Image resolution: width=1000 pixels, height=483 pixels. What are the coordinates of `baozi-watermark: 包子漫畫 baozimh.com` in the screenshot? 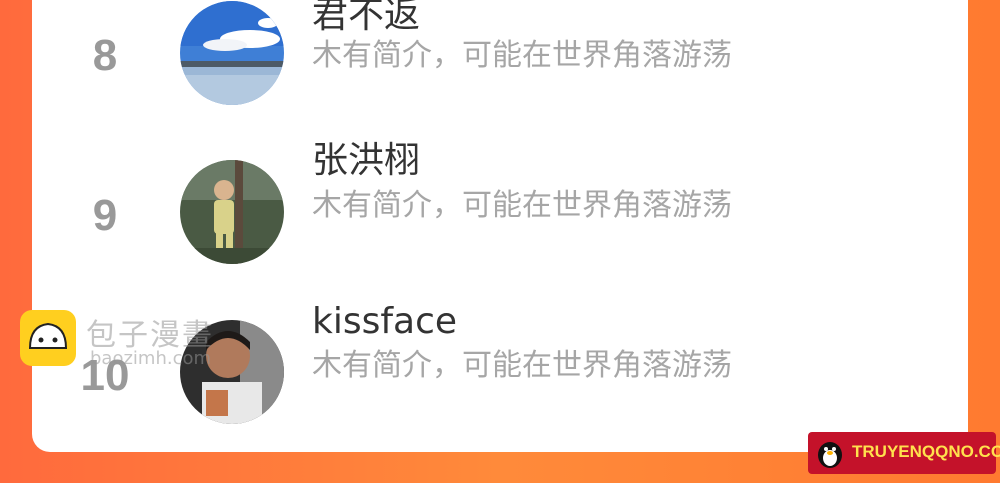 It's located at (120, 343).